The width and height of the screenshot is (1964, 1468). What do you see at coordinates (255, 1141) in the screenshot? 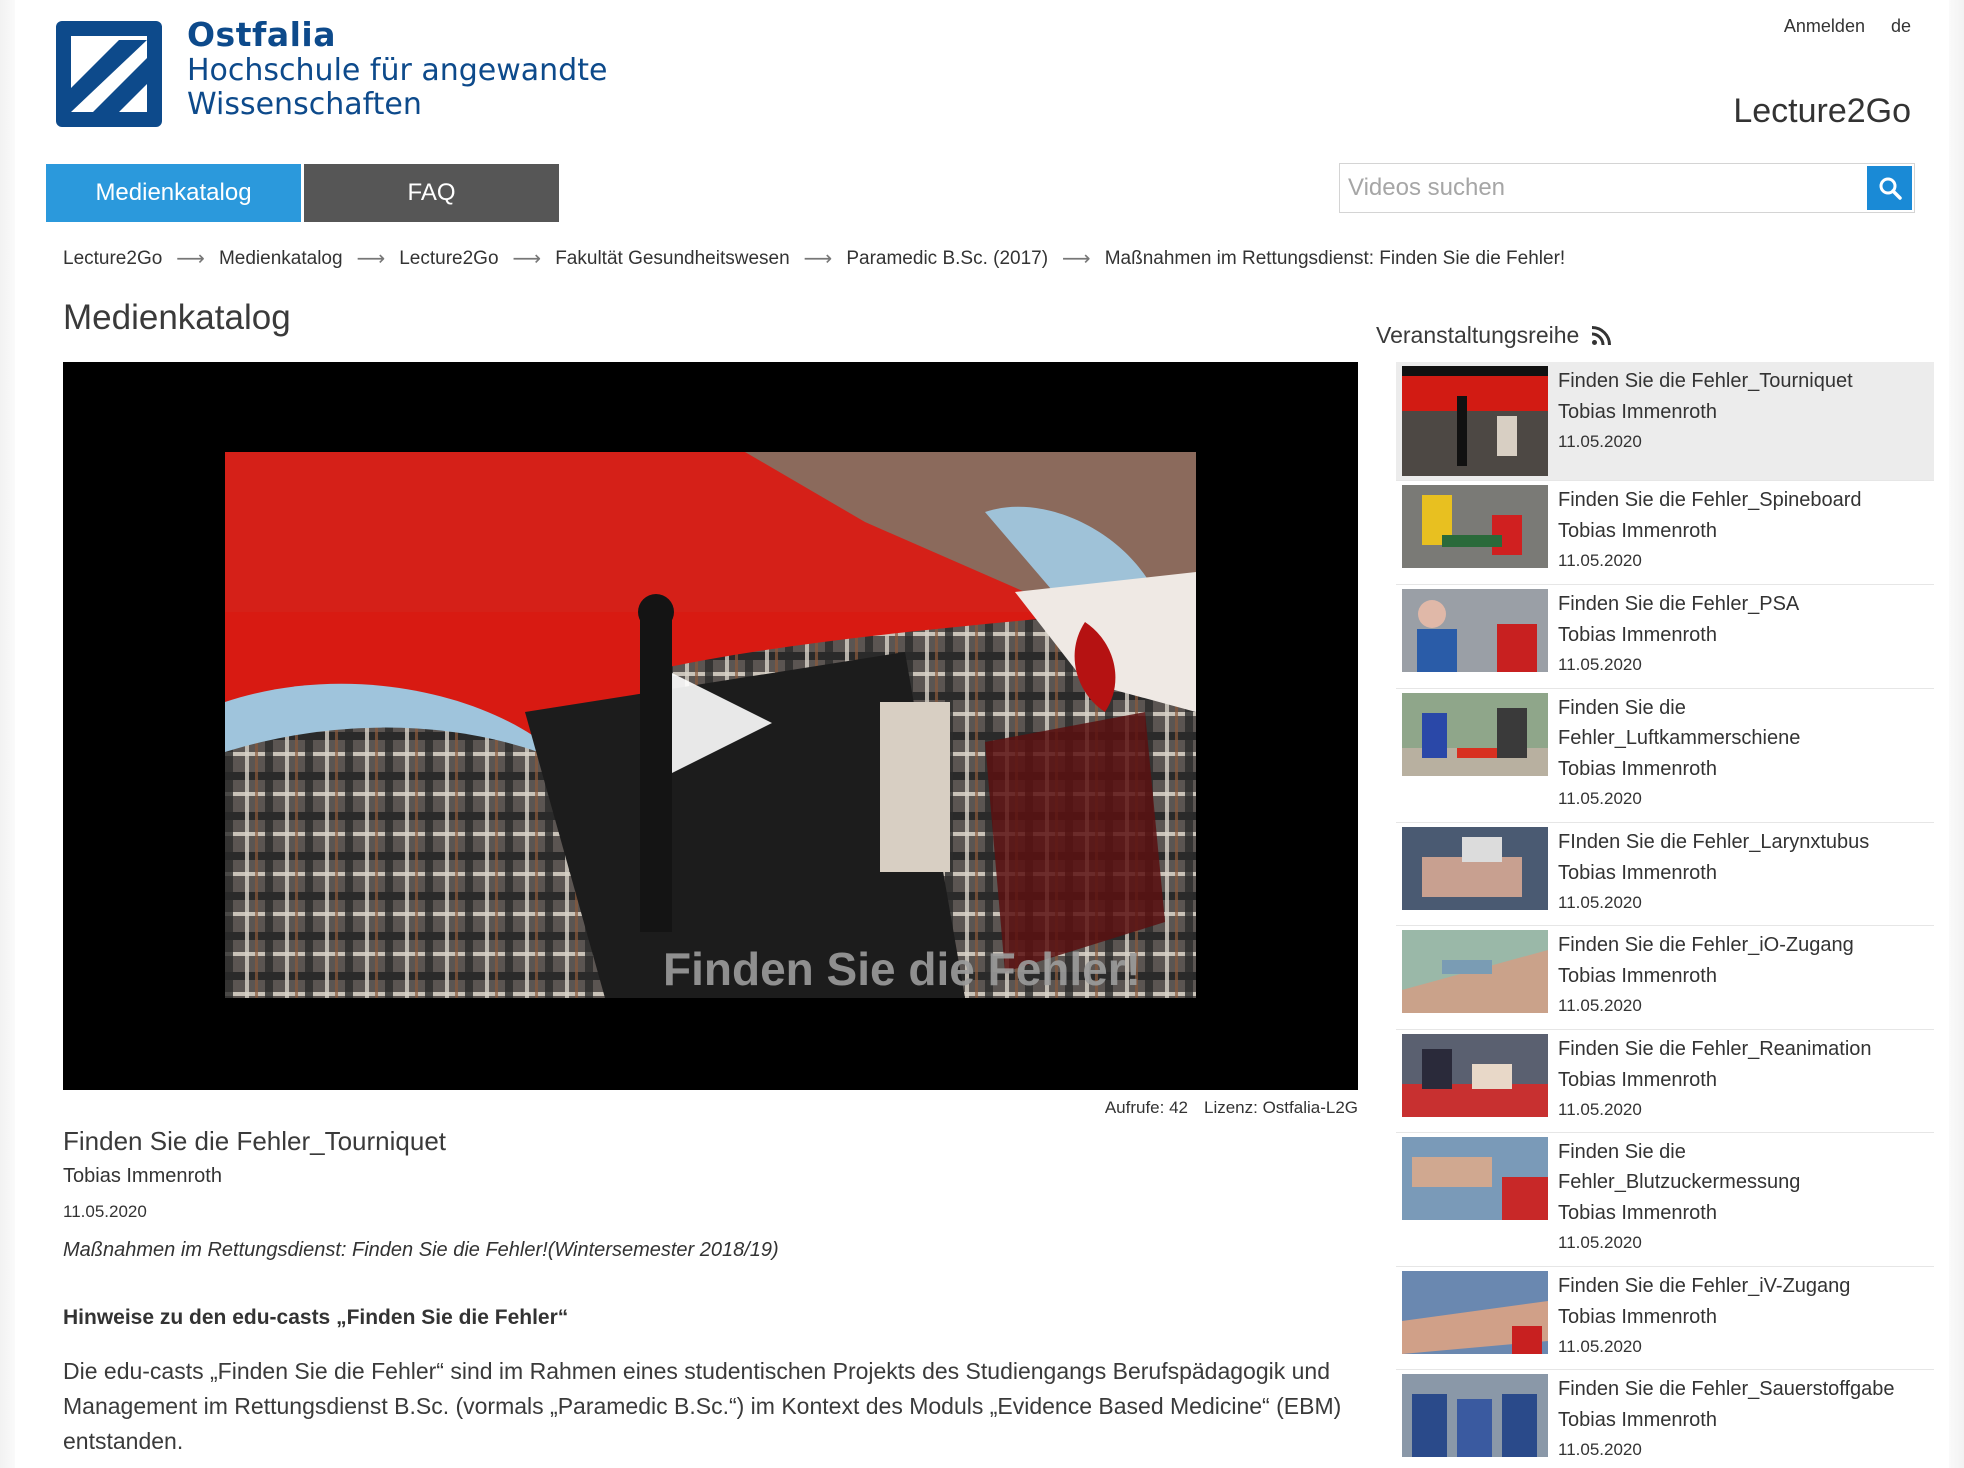
I see `video-title: Finden Sie die Fehler_Tourniquet` at bounding box center [255, 1141].